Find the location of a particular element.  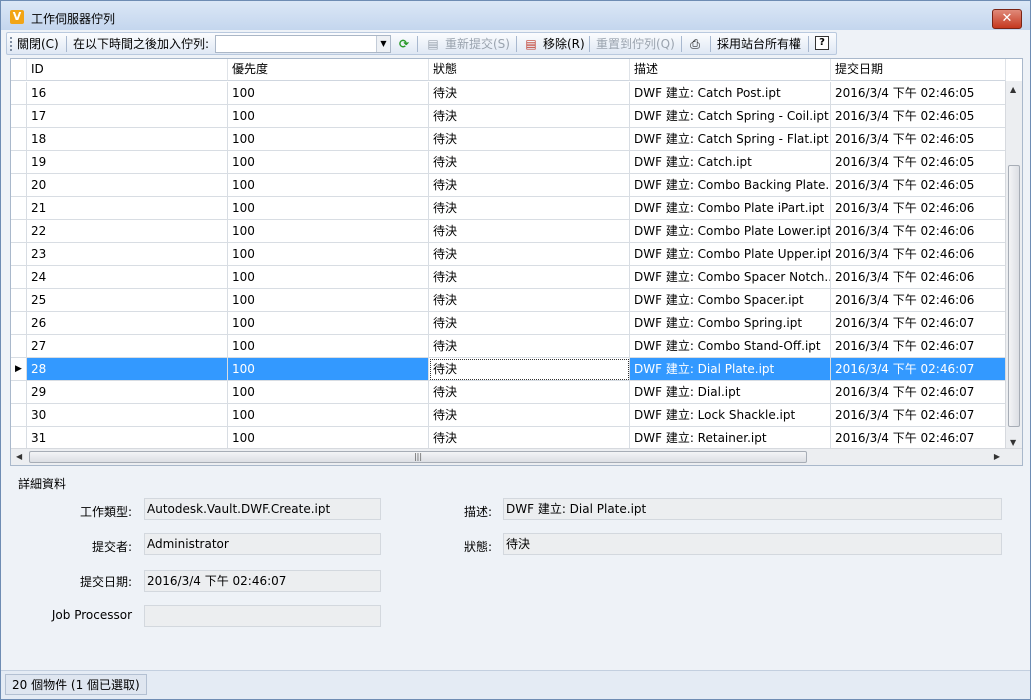

table-cell: DWF 建立: Catch Spring - Flat.ipt is located at coordinates (730, 139).